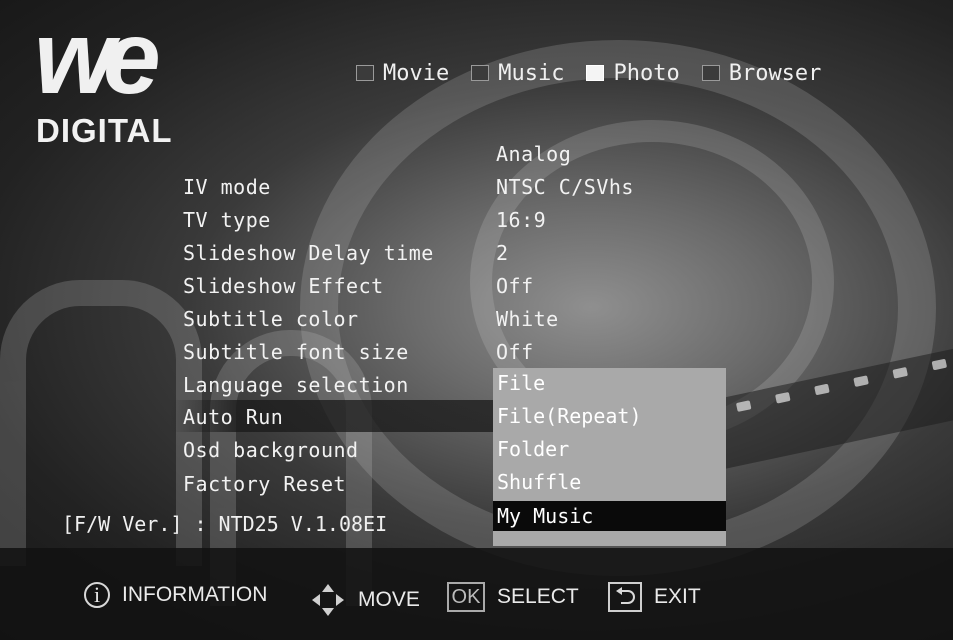 The height and width of the screenshot is (640, 953). What do you see at coordinates (233, 417) in the screenshot?
I see `setting-label-auto-run: Auto Run` at bounding box center [233, 417].